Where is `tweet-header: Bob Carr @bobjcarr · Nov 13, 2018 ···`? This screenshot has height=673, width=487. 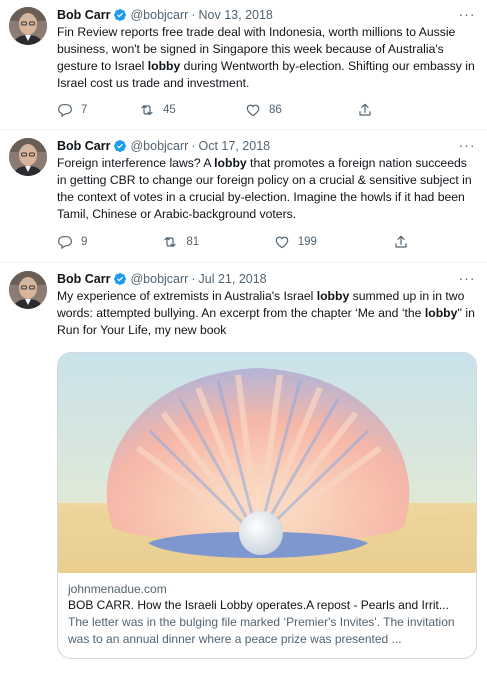 tweet-header: Bob Carr @bobjcarr · Nov 13, 2018 ··· is located at coordinates (267, 15).